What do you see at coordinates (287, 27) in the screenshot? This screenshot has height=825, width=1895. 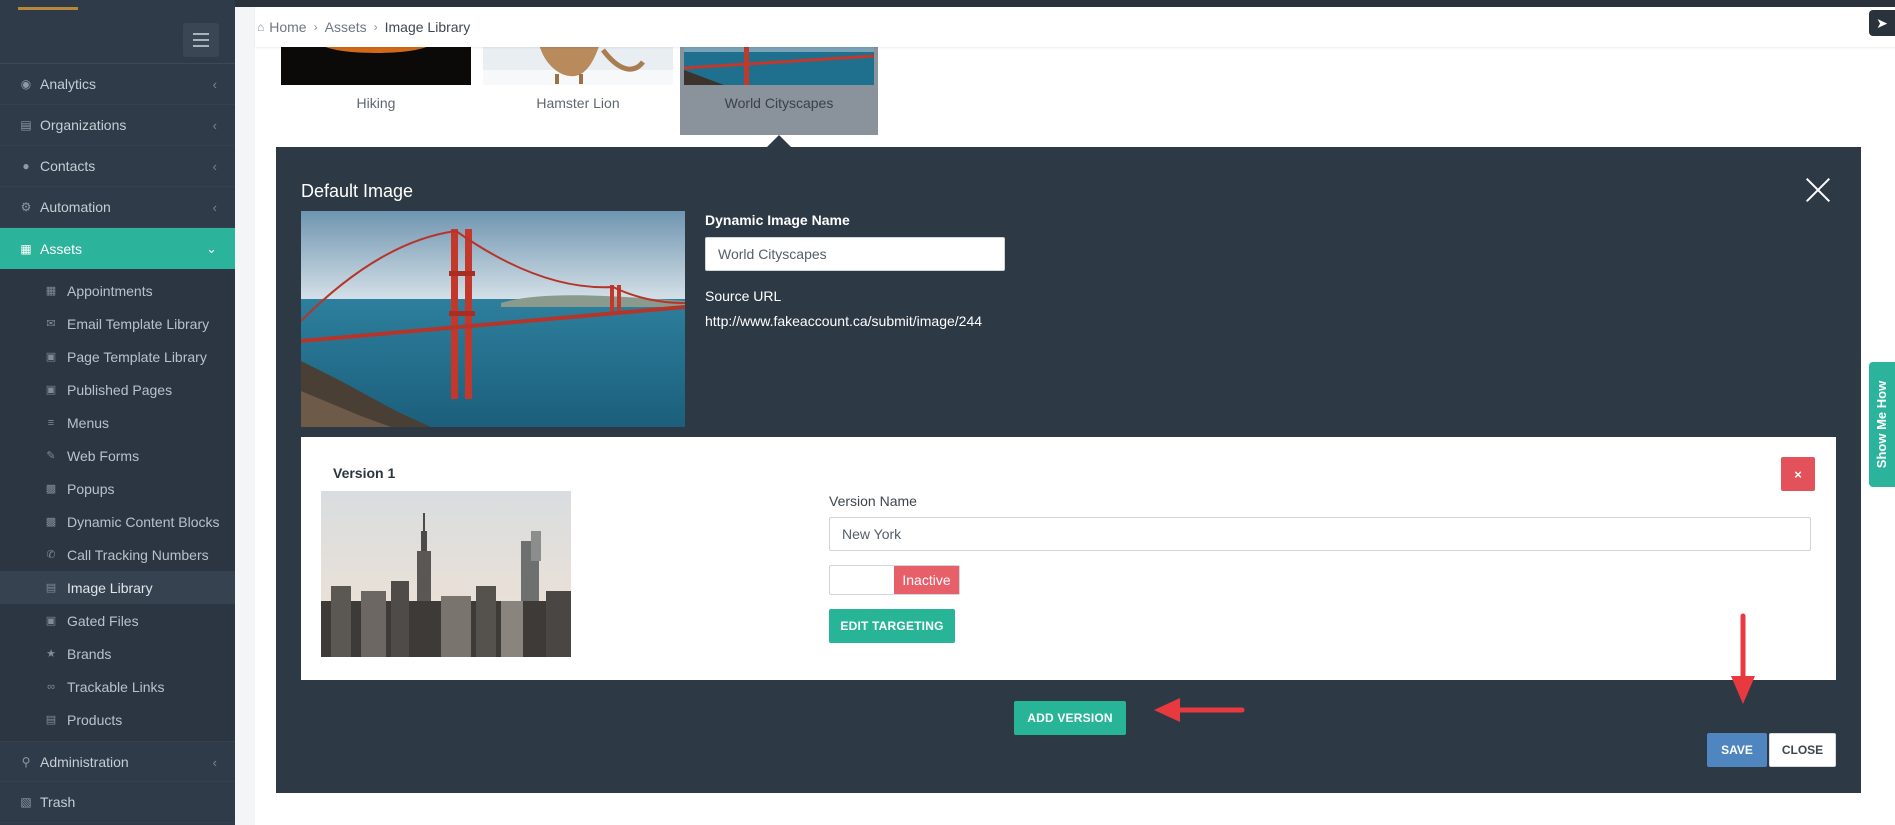 I see `breadcrumb-home-link: Home` at bounding box center [287, 27].